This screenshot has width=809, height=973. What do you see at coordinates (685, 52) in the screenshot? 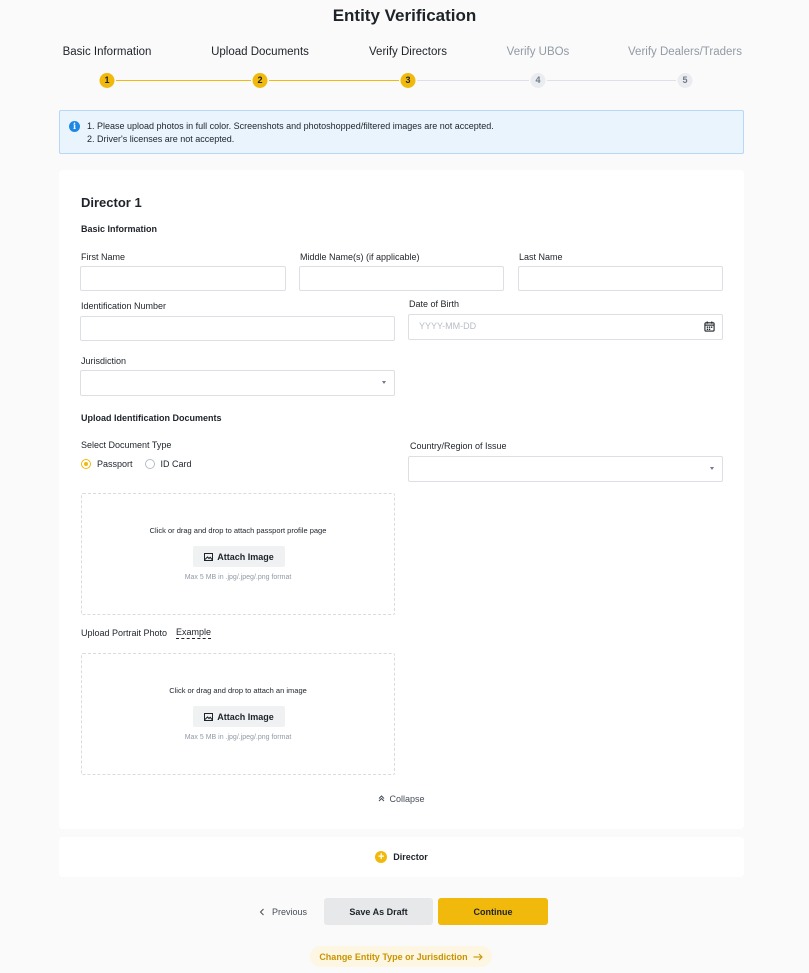
I see `step-label-verify-dealers: Verify Dealers/Traders` at bounding box center [685, 52].